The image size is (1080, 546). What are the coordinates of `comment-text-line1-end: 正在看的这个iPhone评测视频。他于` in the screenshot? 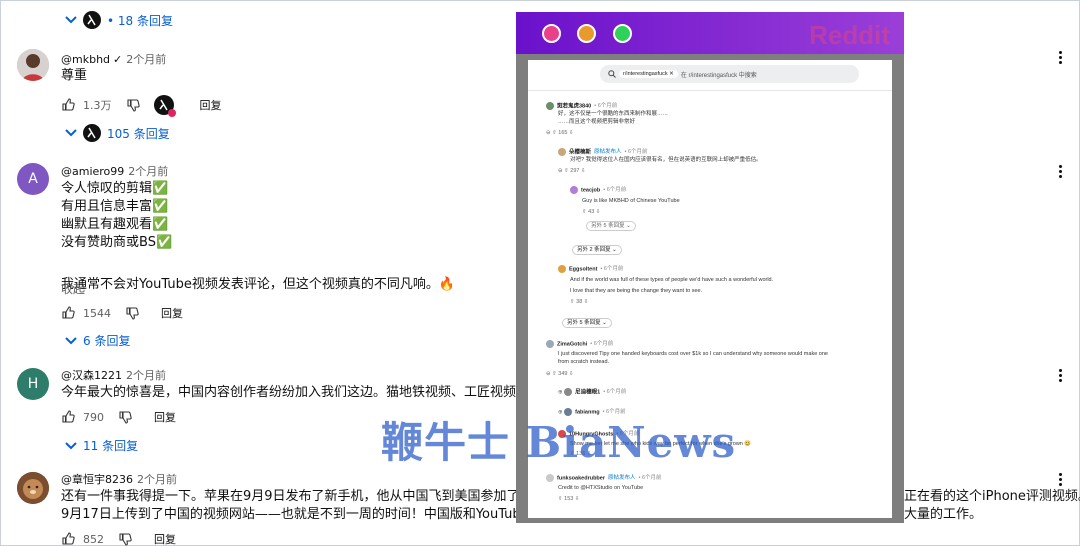 It's located at (992, 496).